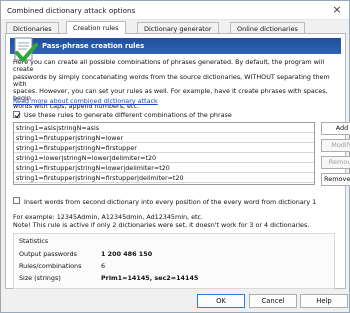  Describe the element at coordinates (164, 138) in the screenshot. I see `list-item: string1=firstupper|stringN=lower` at that location.